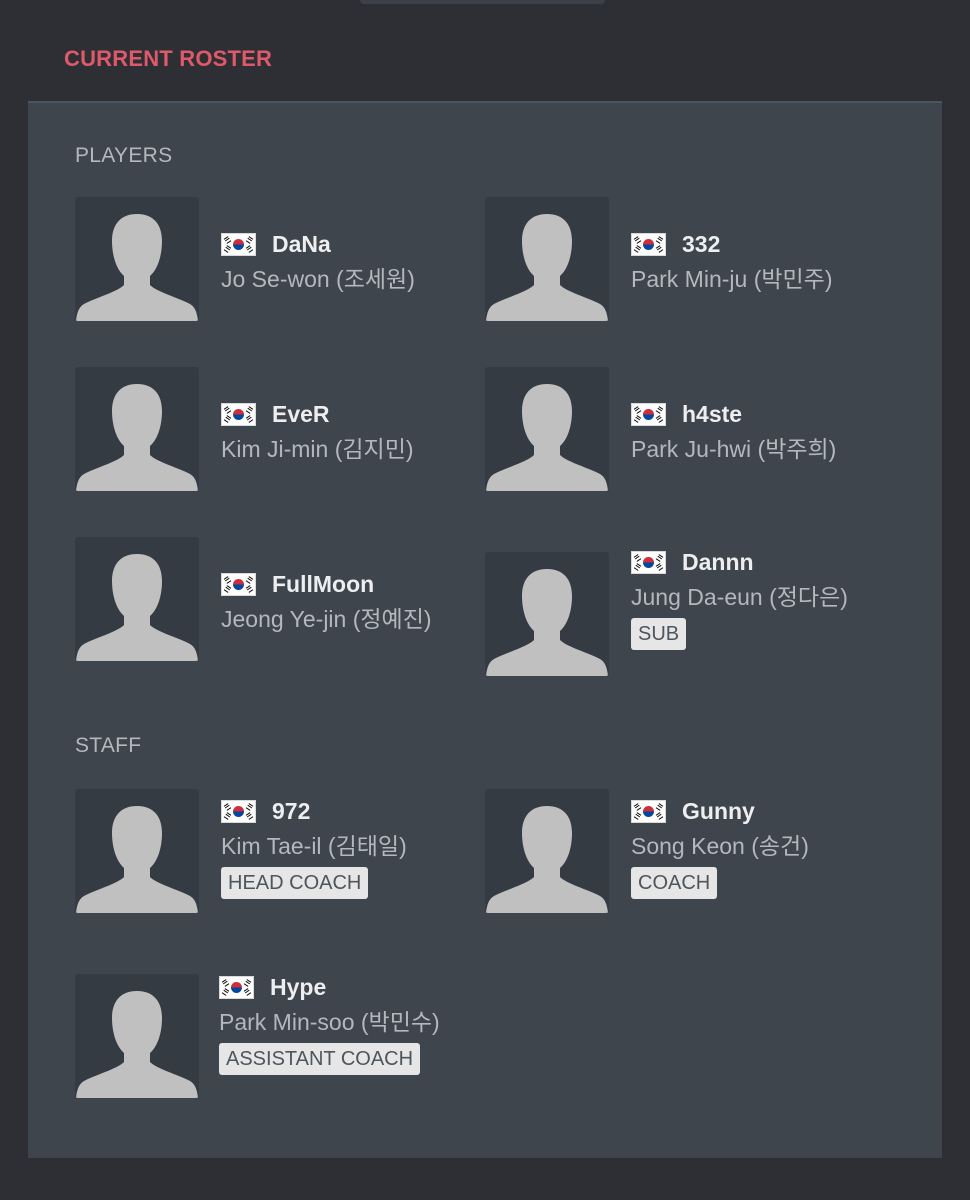  What do you see at coordinates (291, 811) in the screenshot?
I see `staff-nickname: 972` at bounding box center [291, 811].